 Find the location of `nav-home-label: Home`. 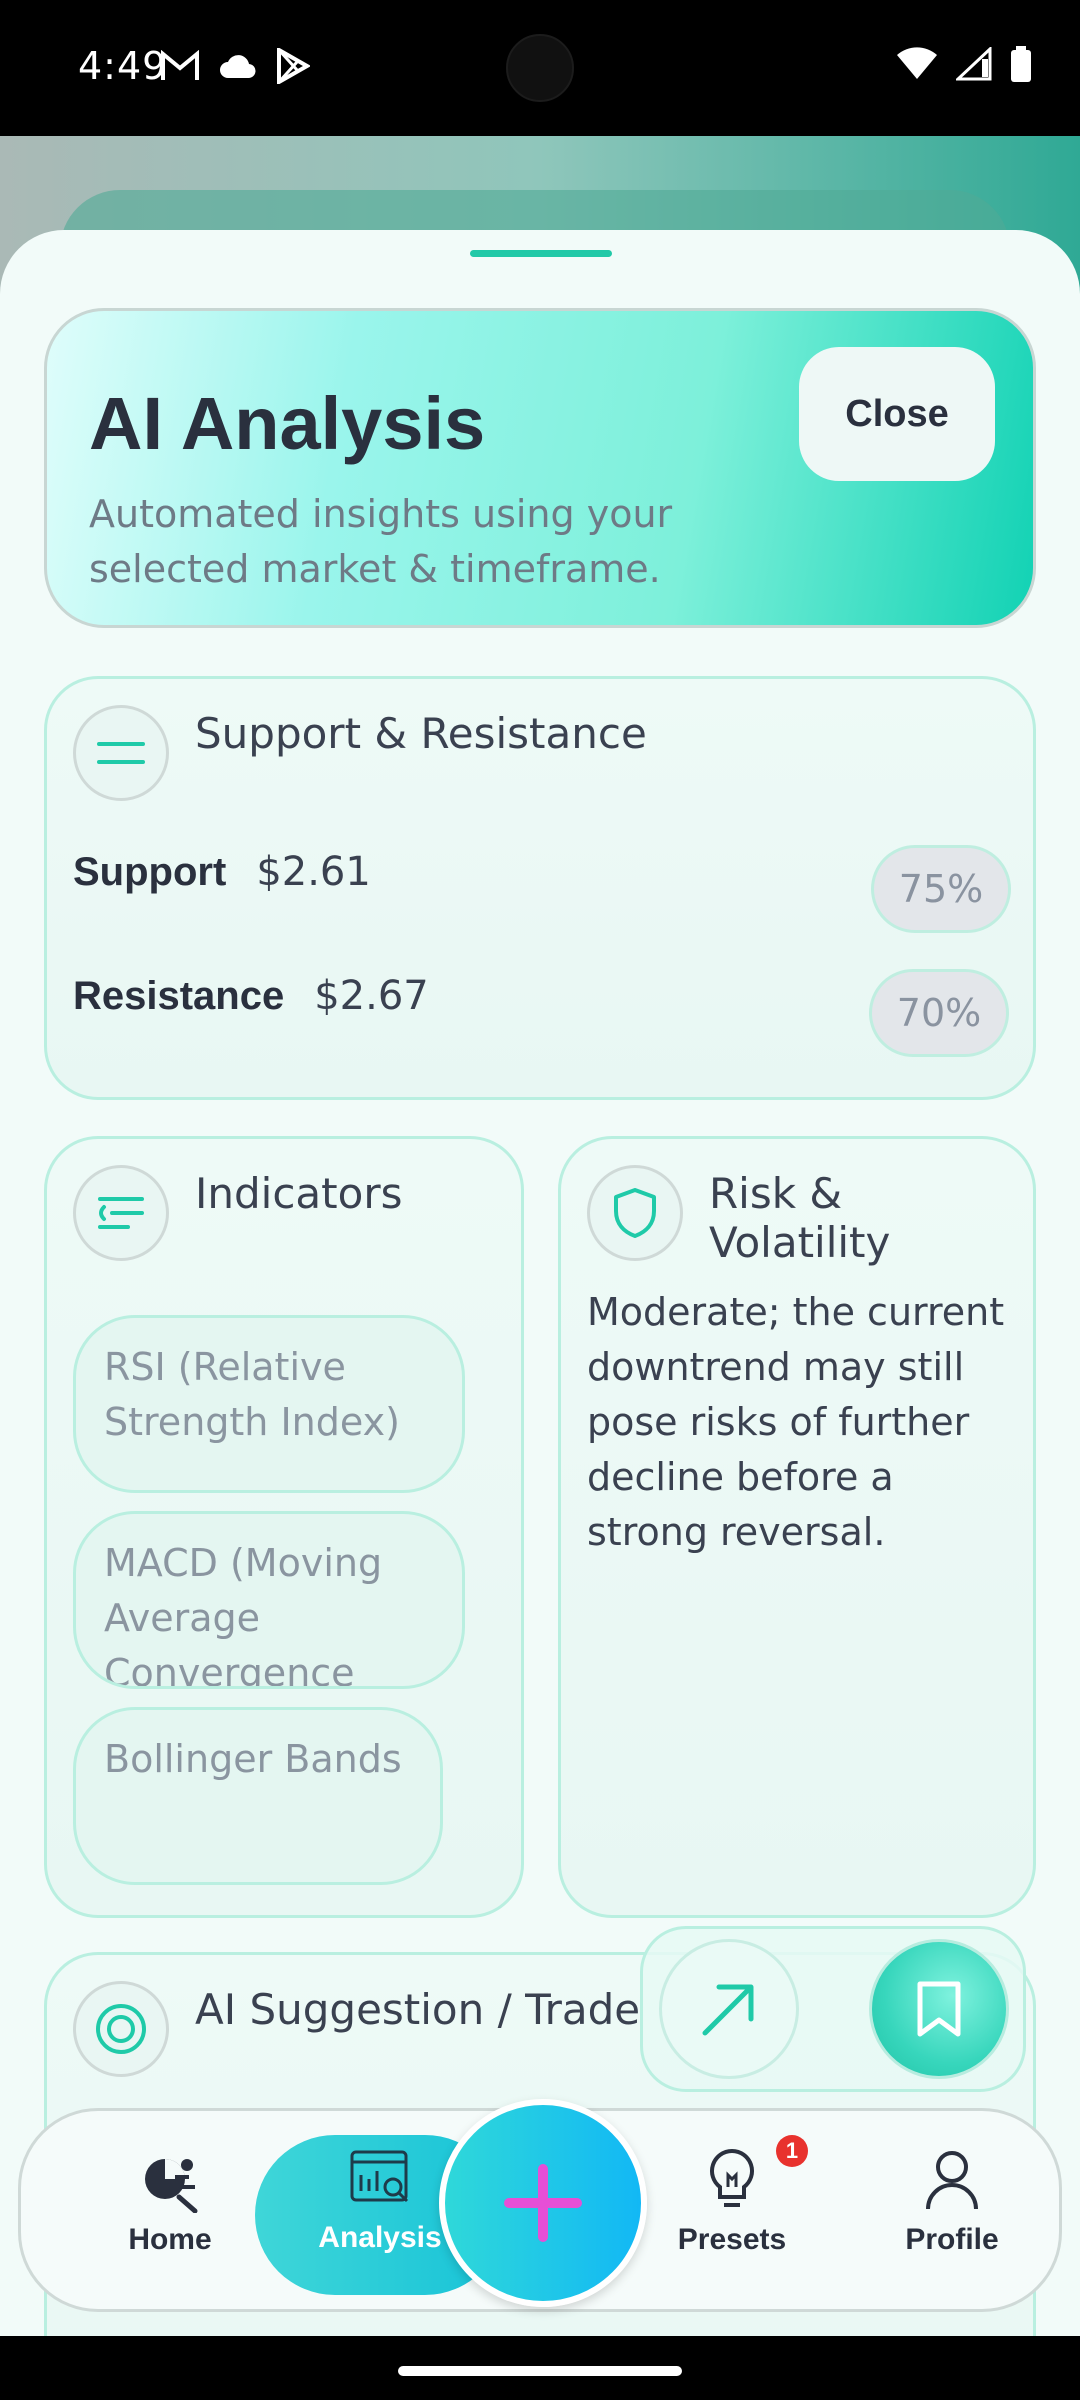

nav-home-label: Home is located at coordinates (170, 2239).